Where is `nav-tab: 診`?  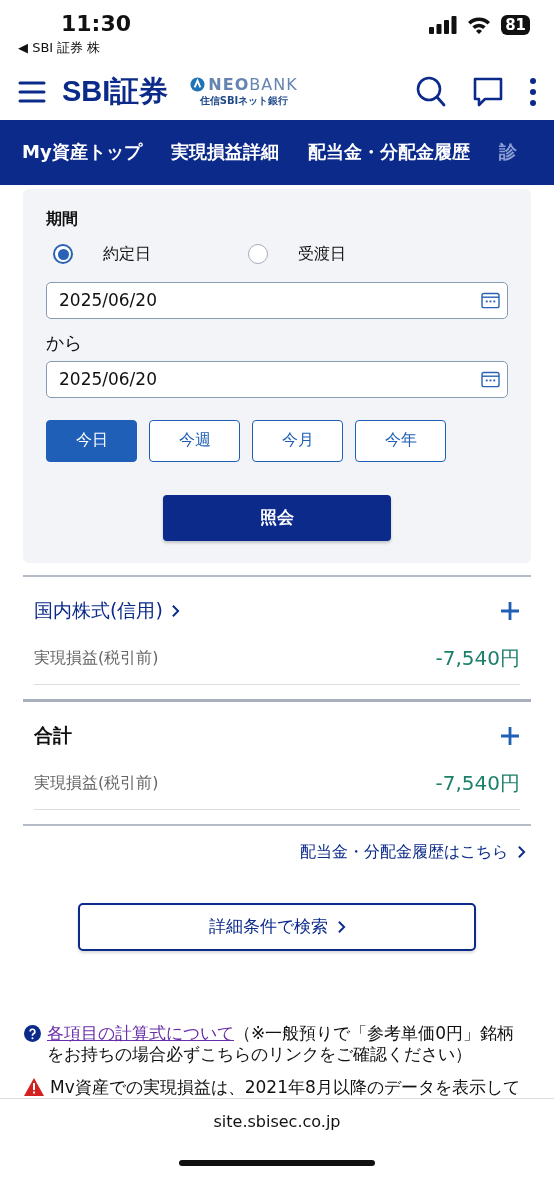 nav-tab: 診 is located at coordinates (507, 152).